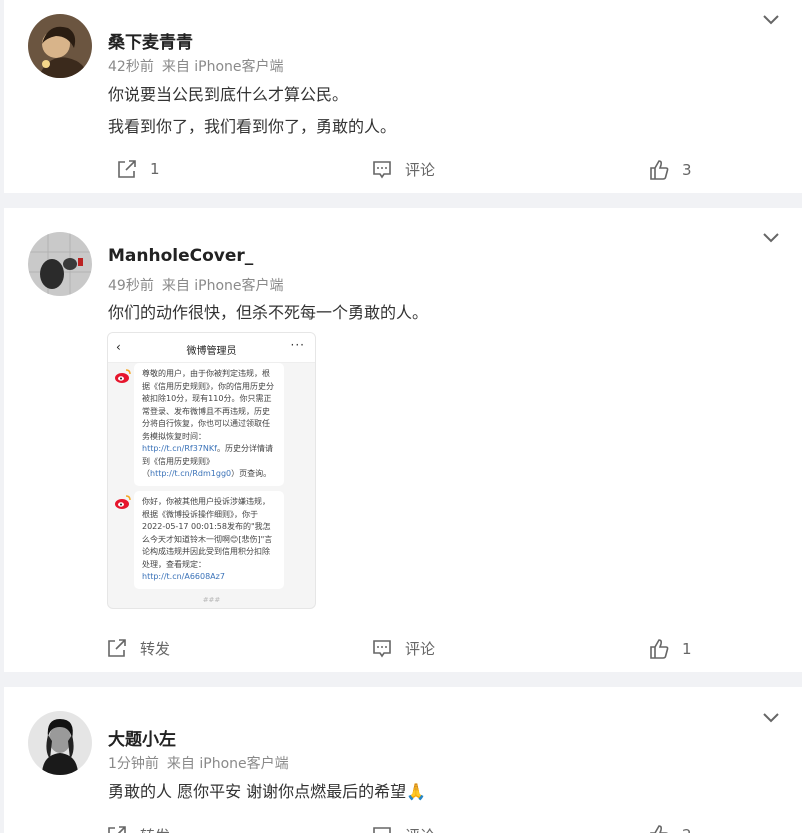 The image size is (802, 833). Describe the element at coordinates (191, 473) in the screenshot. I see `message-link: http://t.cn/Rdm1gg0` at that location.